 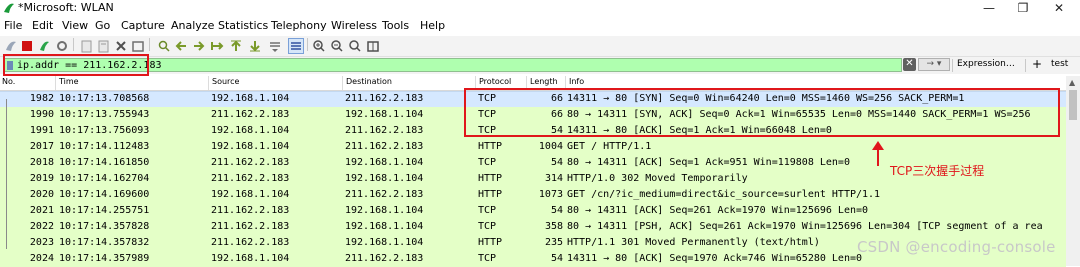 I want to click on packet-list-scrollbar: ▲, so click(x=1073, y=171).